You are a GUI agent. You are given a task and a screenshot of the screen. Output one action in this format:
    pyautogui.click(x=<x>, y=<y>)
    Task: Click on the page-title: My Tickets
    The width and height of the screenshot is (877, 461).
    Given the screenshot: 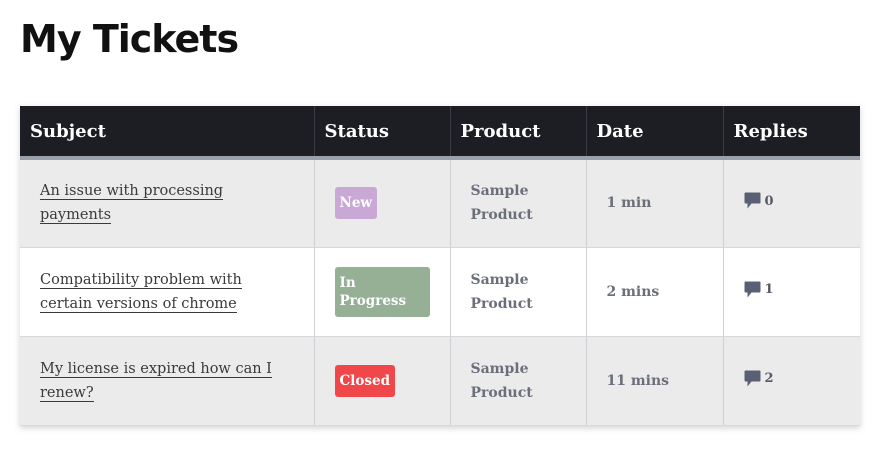 What is the action you would take?
    pyautogui.click(x=129, y=39)
    